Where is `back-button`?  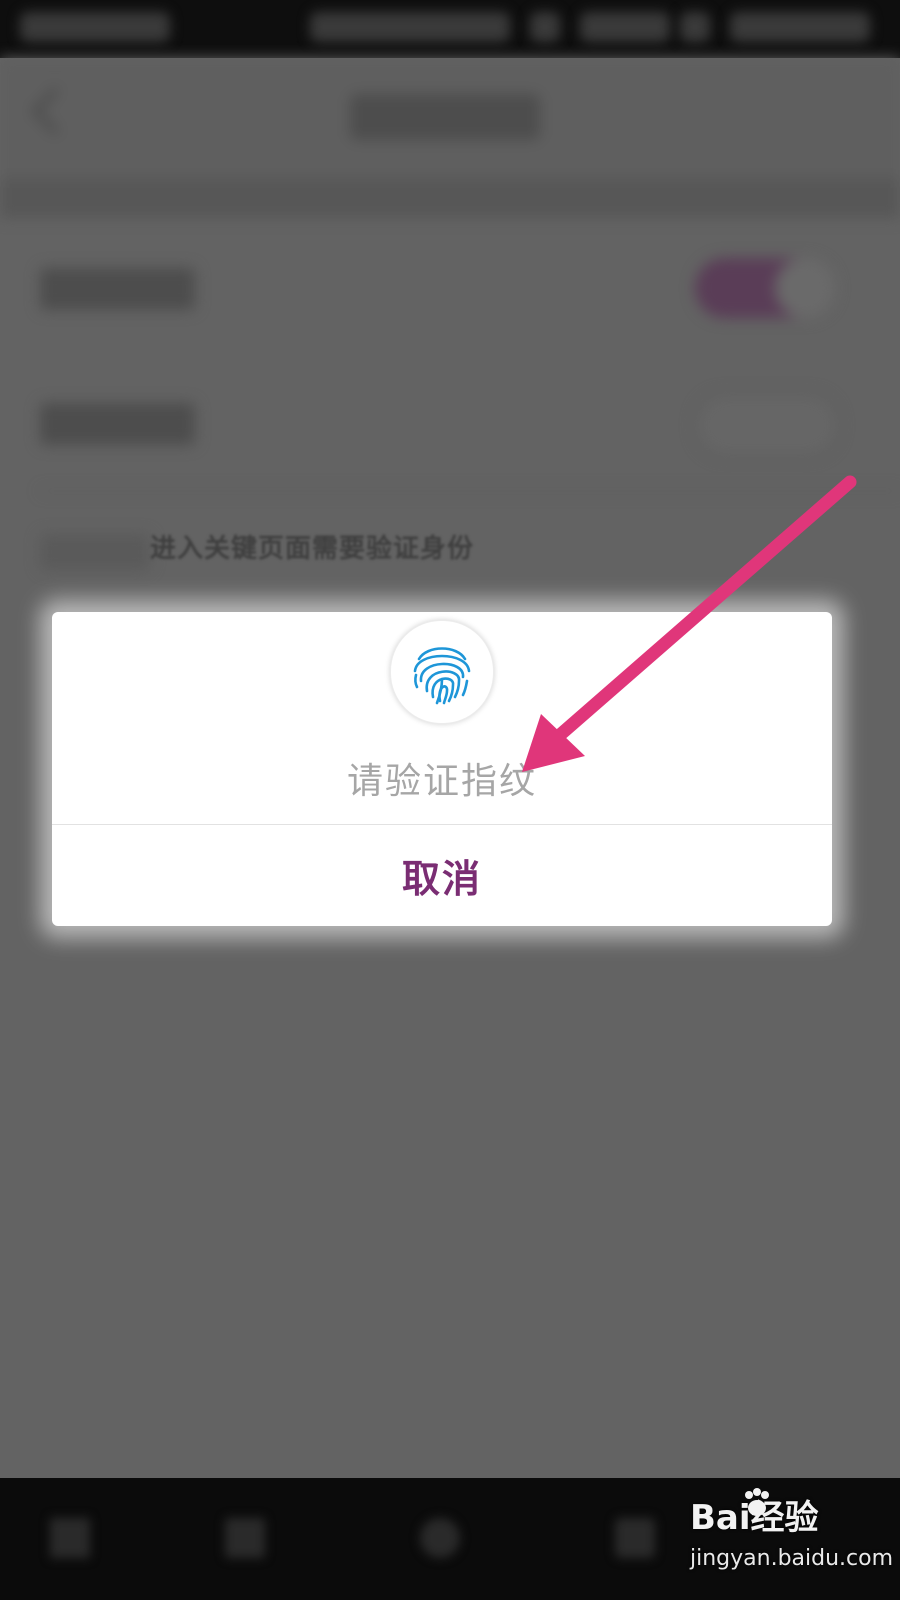 back-button is located at coordinates (245, 1538).